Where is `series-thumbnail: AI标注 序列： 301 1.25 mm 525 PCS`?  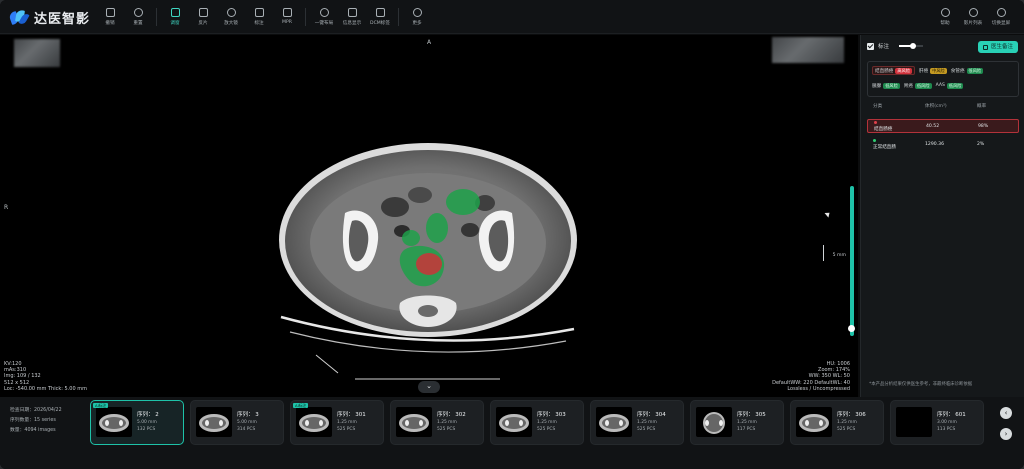 series-thumbnail: AI标注 序列： 301 1.25 mm 525 PCS is located at coordinates (337, 422).